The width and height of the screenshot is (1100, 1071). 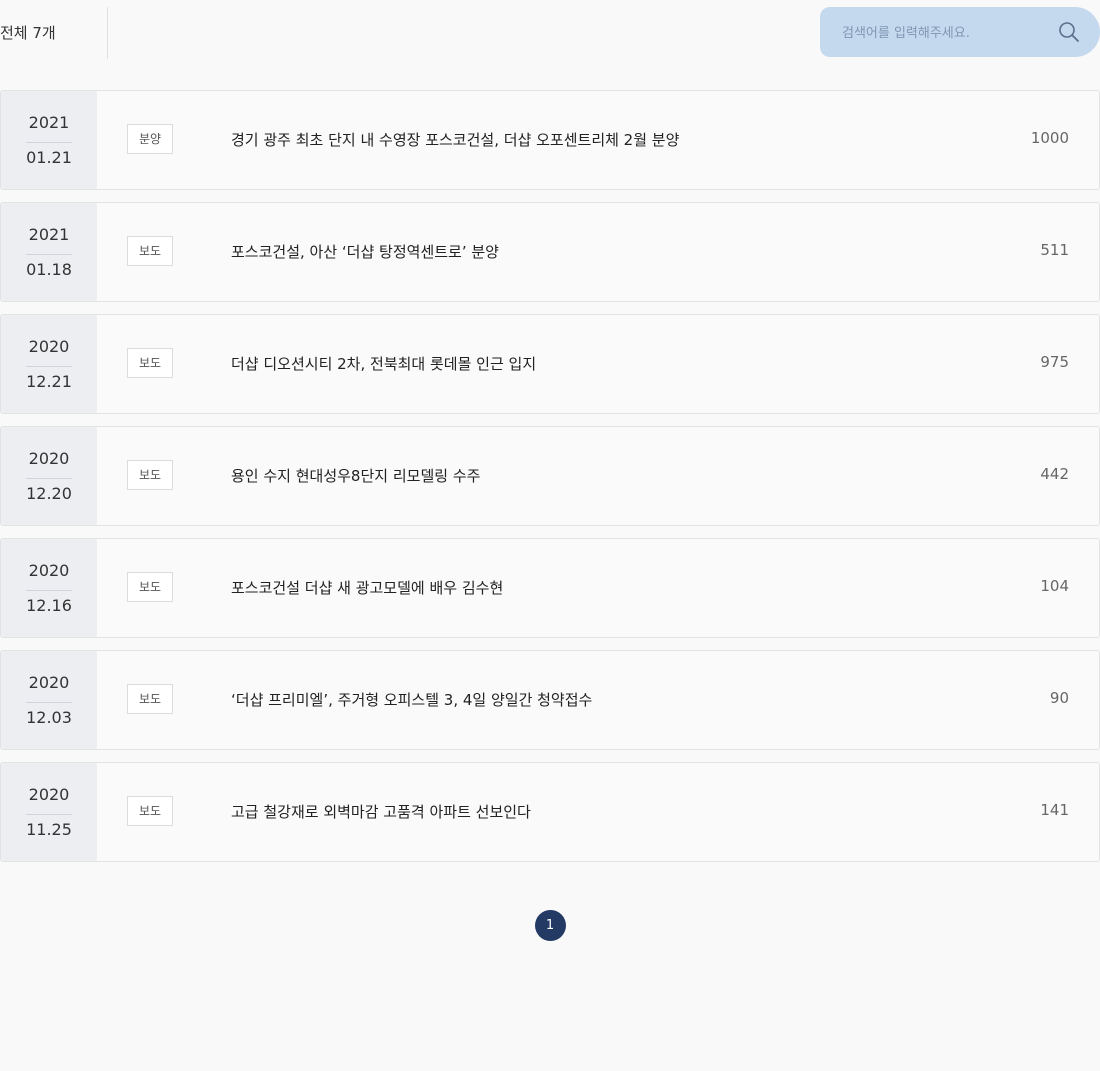 I want to click on view-count: 104, so click(x=1054, y=586).